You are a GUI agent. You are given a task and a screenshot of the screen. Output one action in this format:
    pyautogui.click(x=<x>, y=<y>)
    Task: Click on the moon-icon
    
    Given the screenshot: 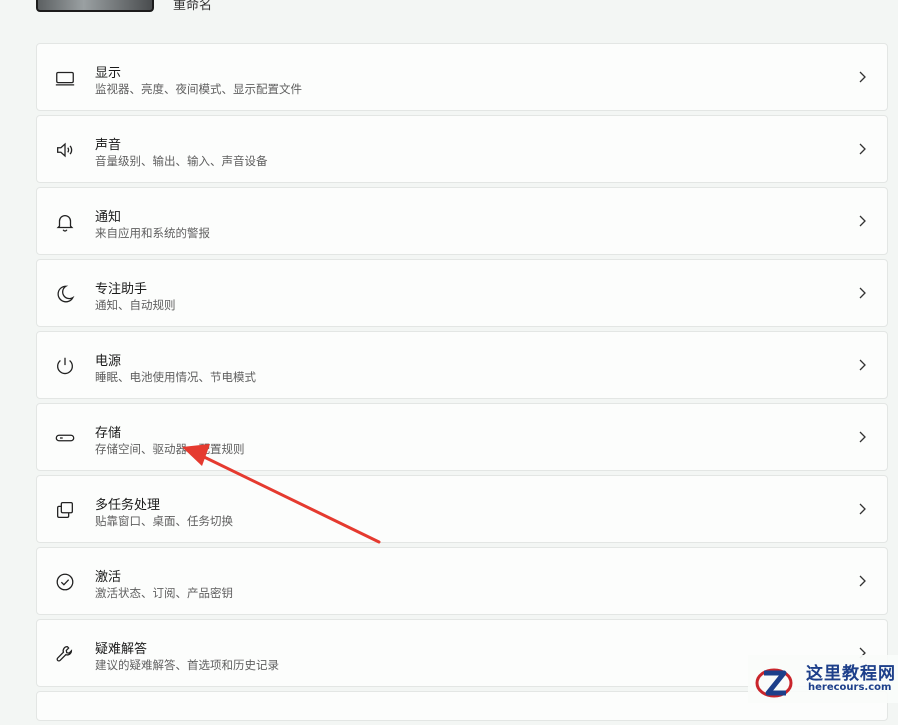 What is the action you would take?
    pyautogui.click(x=65, y=294)
    